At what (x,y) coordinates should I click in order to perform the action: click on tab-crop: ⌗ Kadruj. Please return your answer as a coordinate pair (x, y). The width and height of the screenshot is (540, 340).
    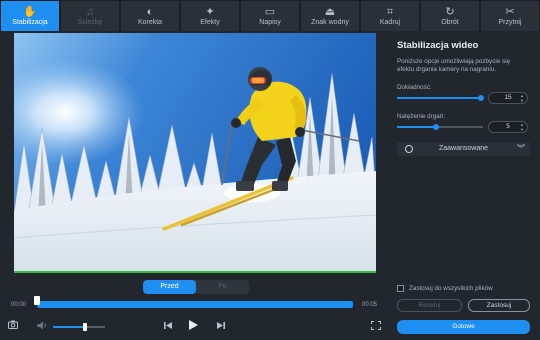
    Looking at the image, I should click on (390, 16).